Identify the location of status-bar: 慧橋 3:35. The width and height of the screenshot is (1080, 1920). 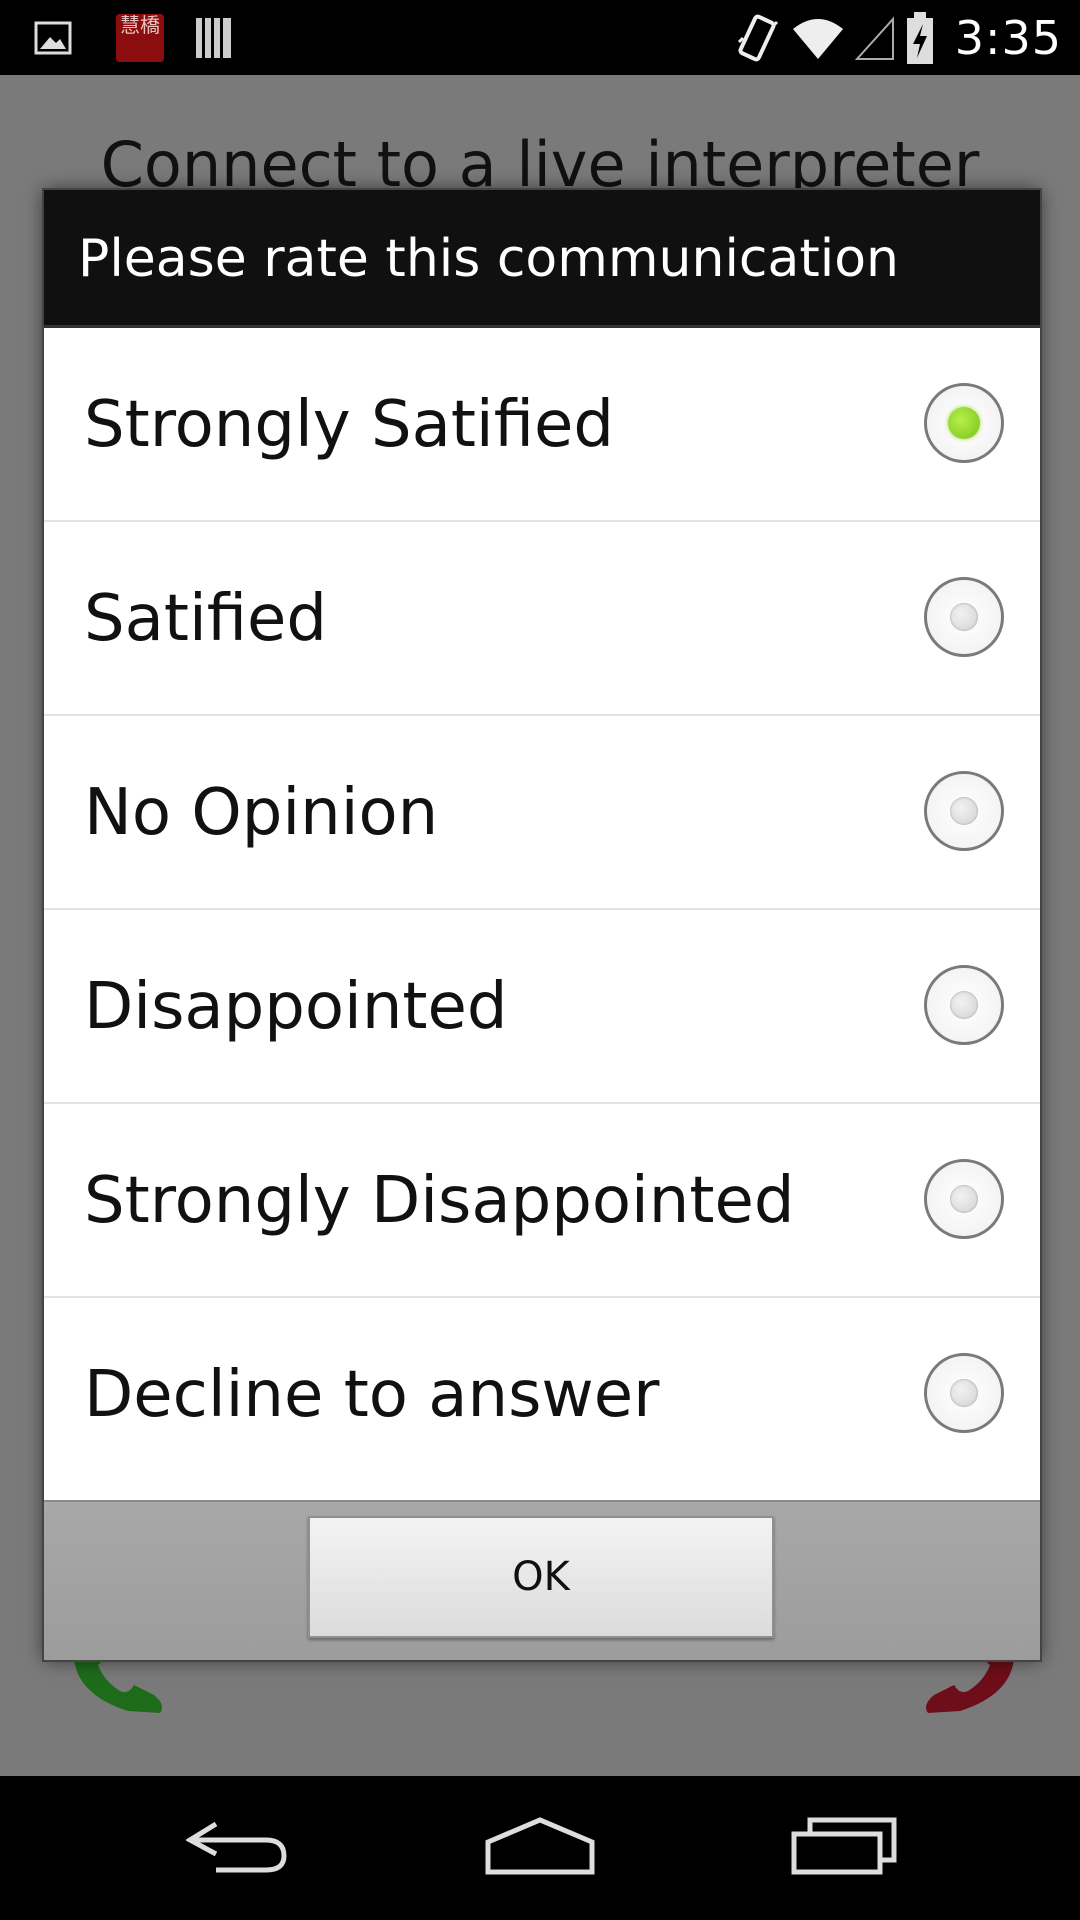
(540, 37).